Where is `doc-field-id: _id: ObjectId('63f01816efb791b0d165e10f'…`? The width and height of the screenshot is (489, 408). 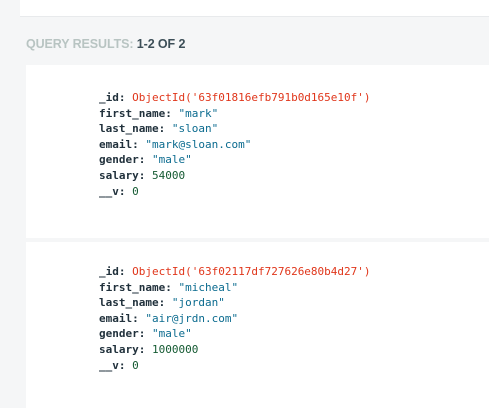
doc-field-id: _id: ObjectId('63f01816efb791b0d165e10f'… is located at coordinates (235, 97).